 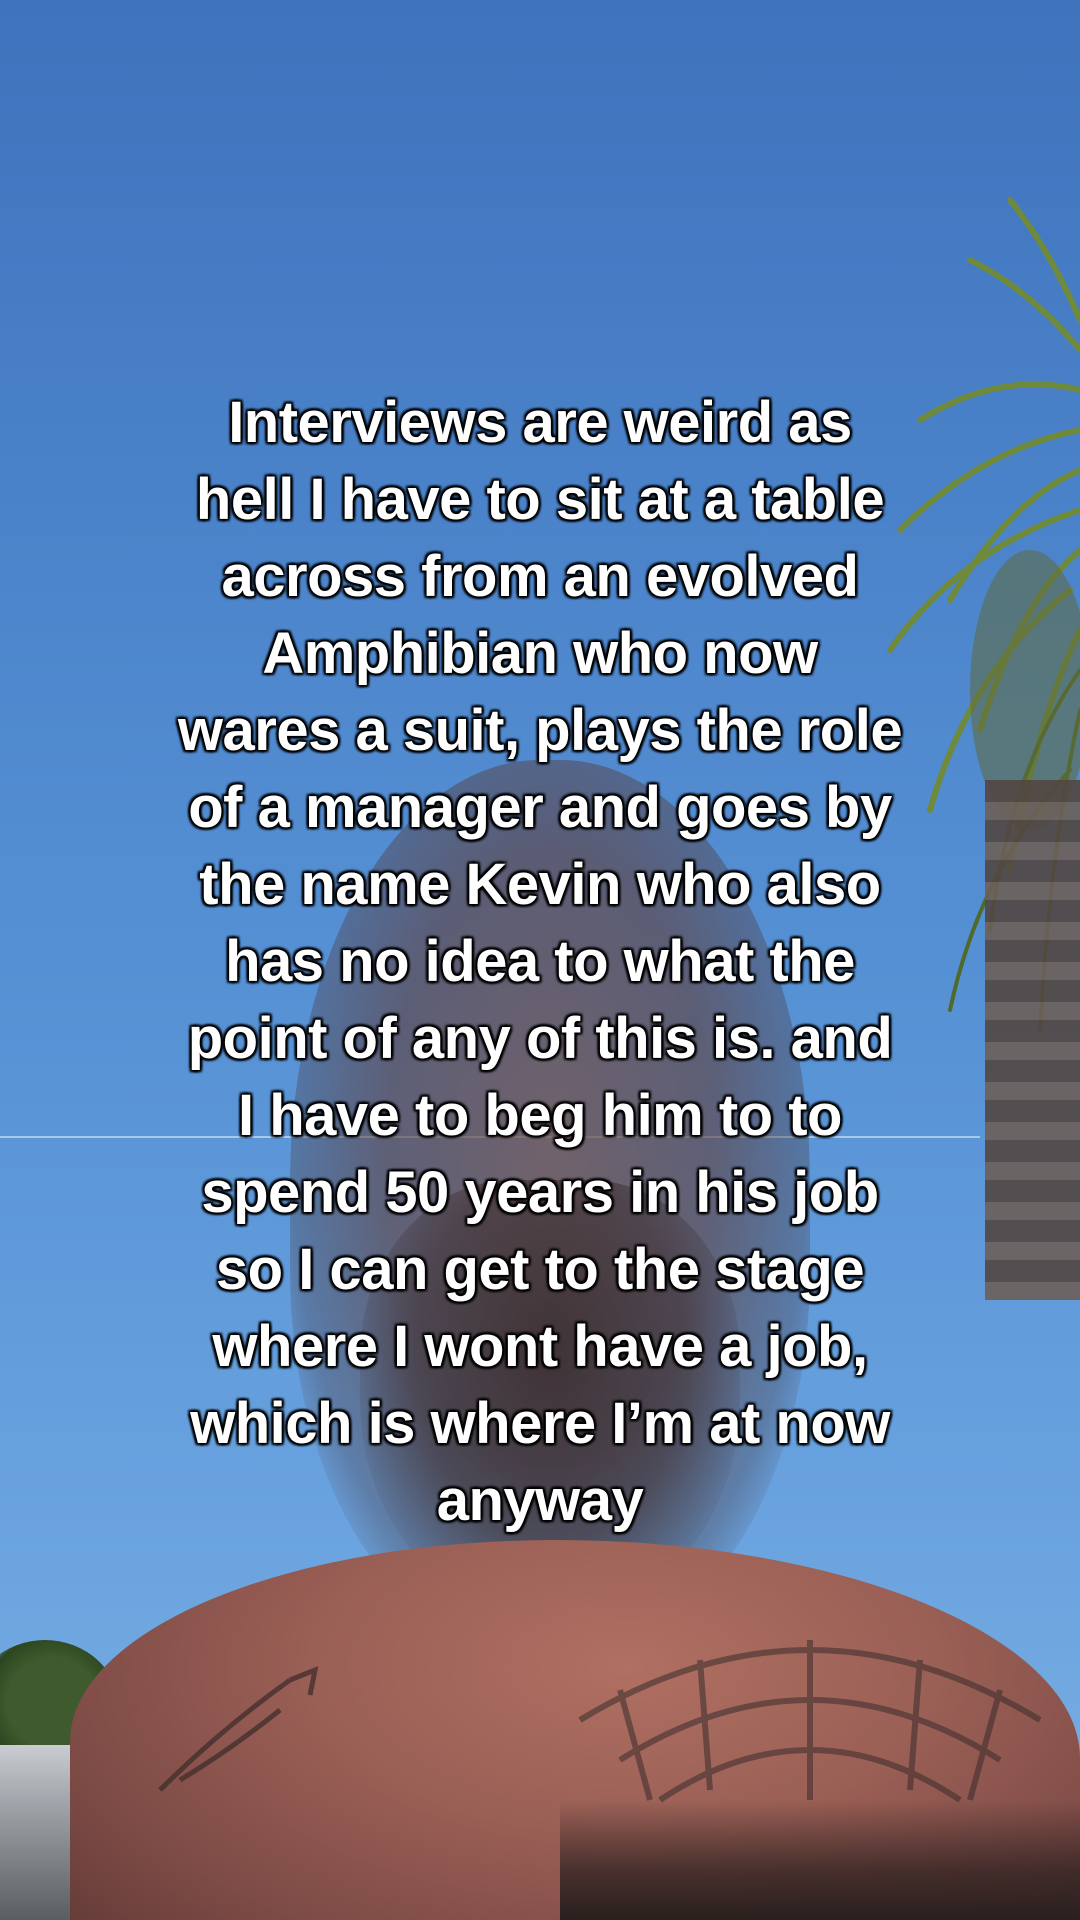 What do you see at coordinates (820, 1860) in the screenshot?
I see `bottom-shadow` at bounding box center [820, 1860].